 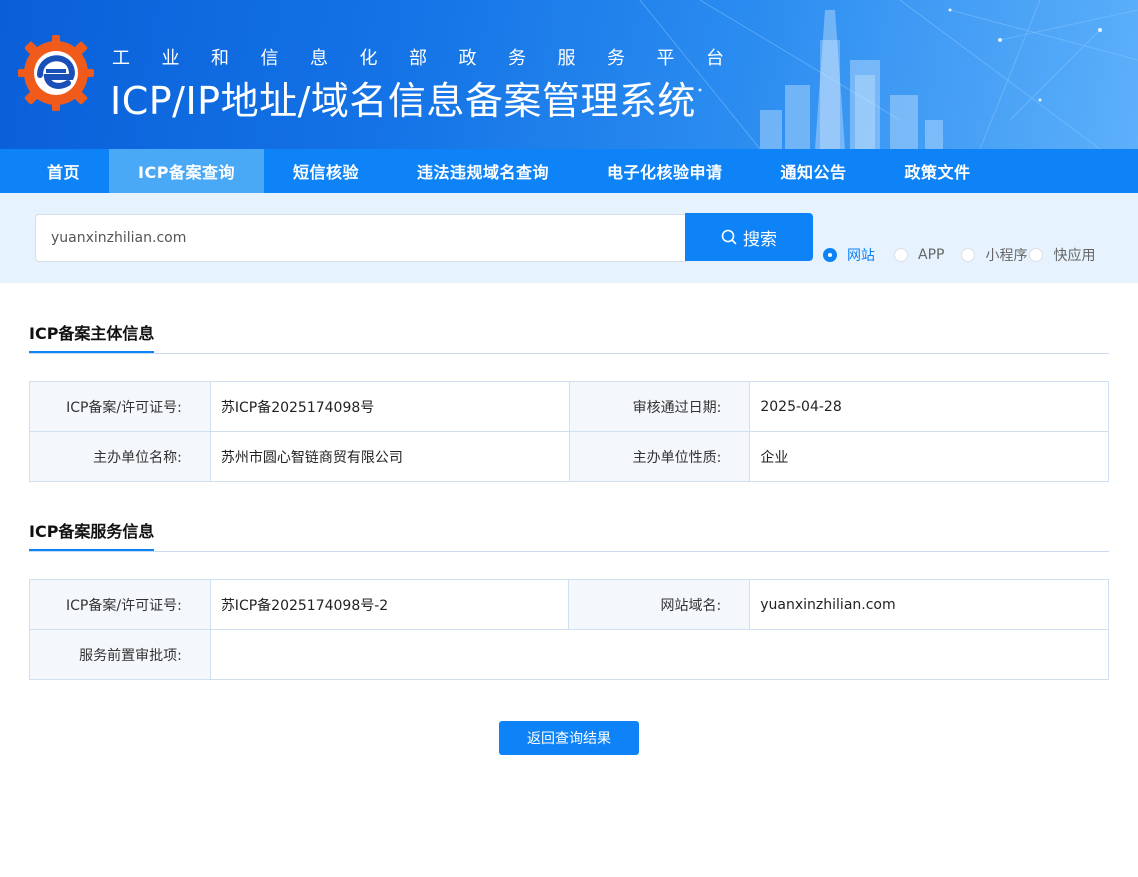 I want to click on table-row: 主办单位名称: 苏州市圆心智链商贸有限公司 主办单位性质: 企业, so click(x=569, y=456).